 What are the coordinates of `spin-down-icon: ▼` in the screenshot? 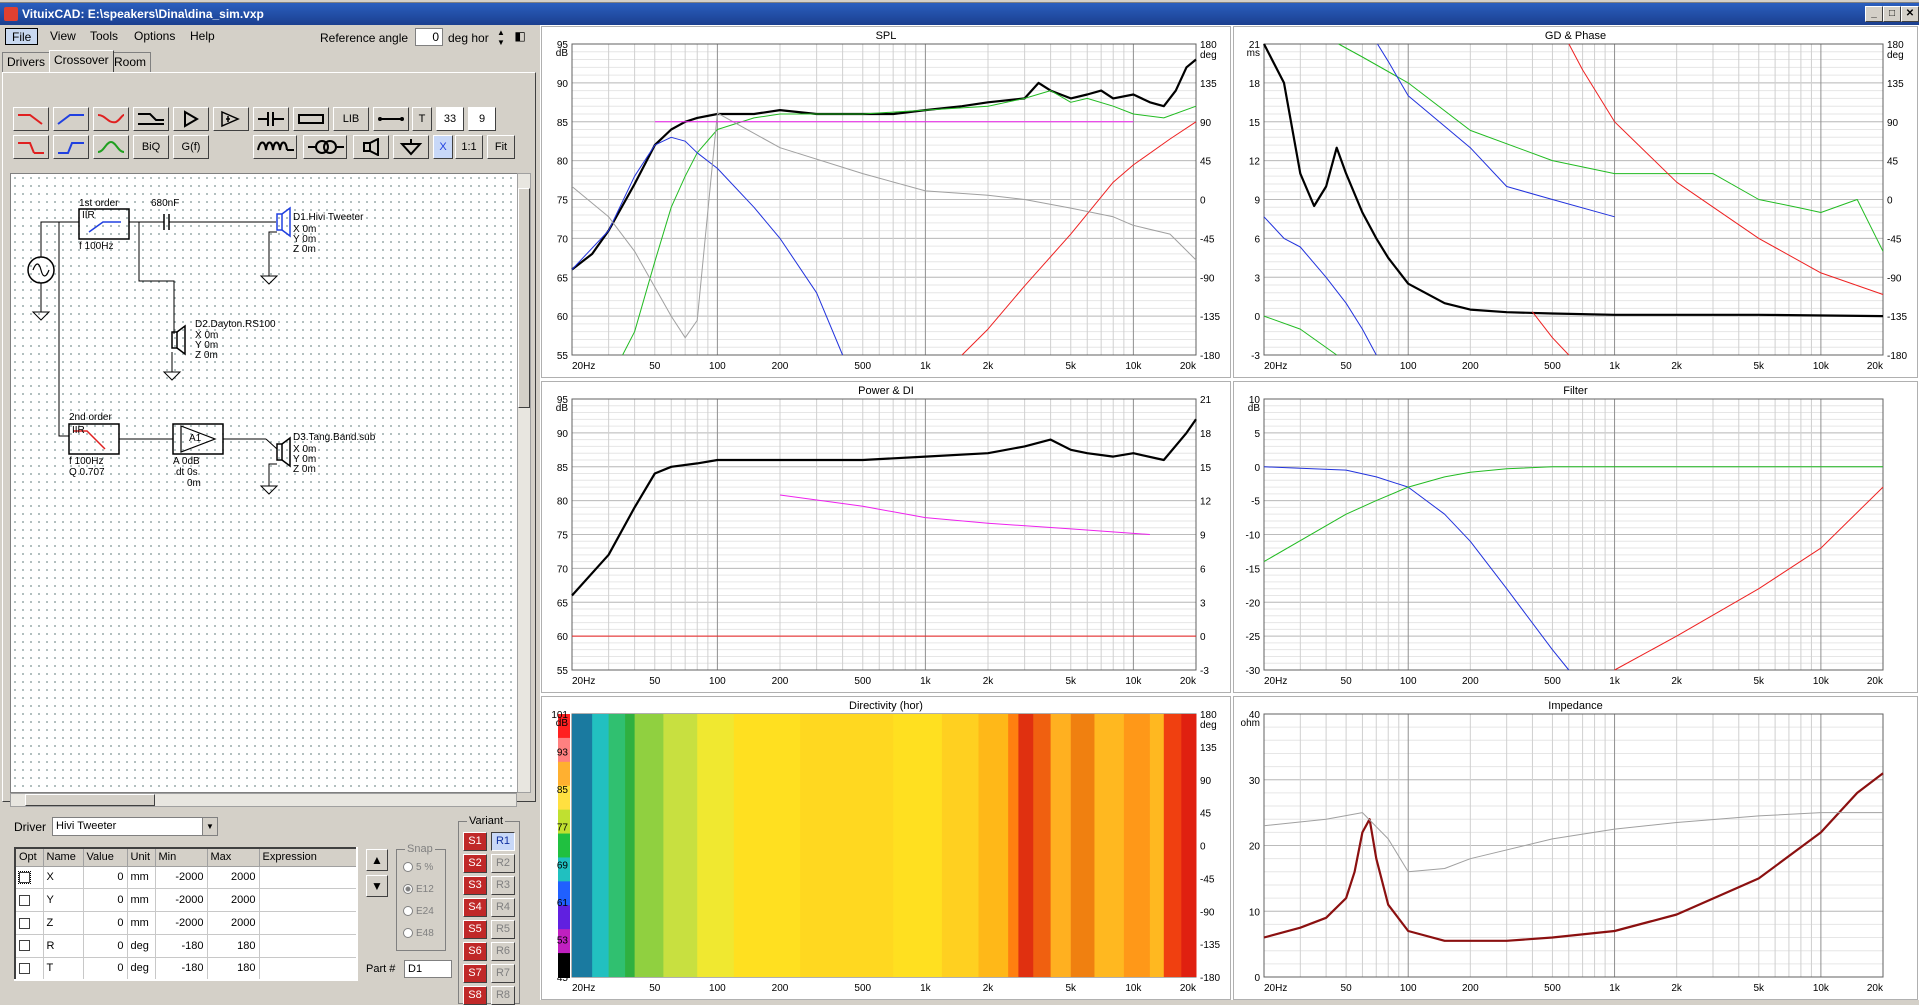 It's located at (501, 43).